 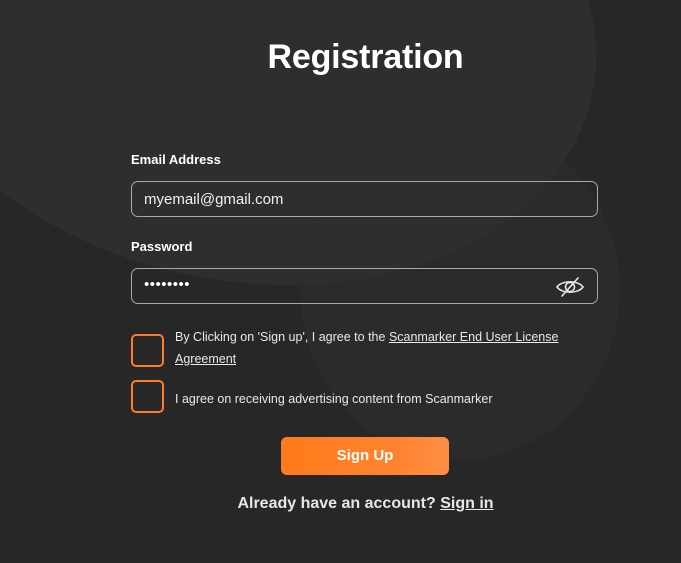 What do you see at coordinates (167, 284) in the screenshot?
I see `password-value: ••••••••` at bounding box center [167, 284].